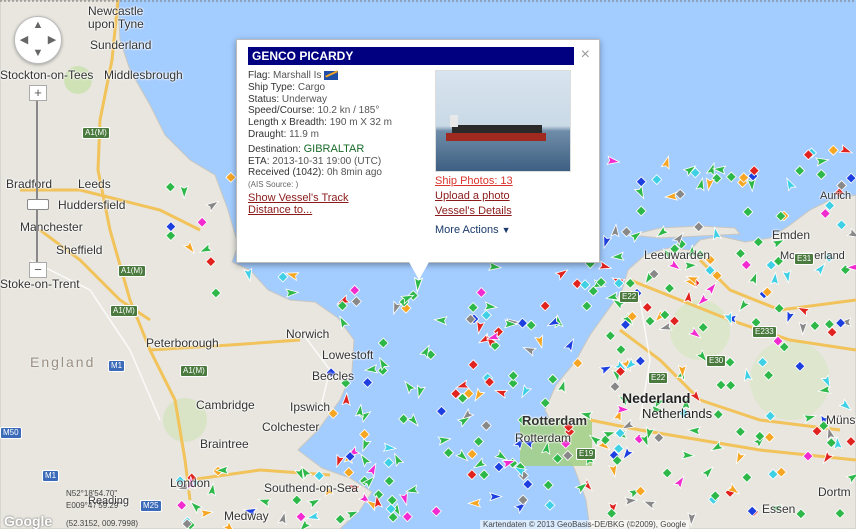 Image resolution: width=856 pixels, height=529 pixels. What do you see at coordinates (333, 376) in the screenshot?
I see `place-beccles: Beccles` at bounding box center [333, 376].